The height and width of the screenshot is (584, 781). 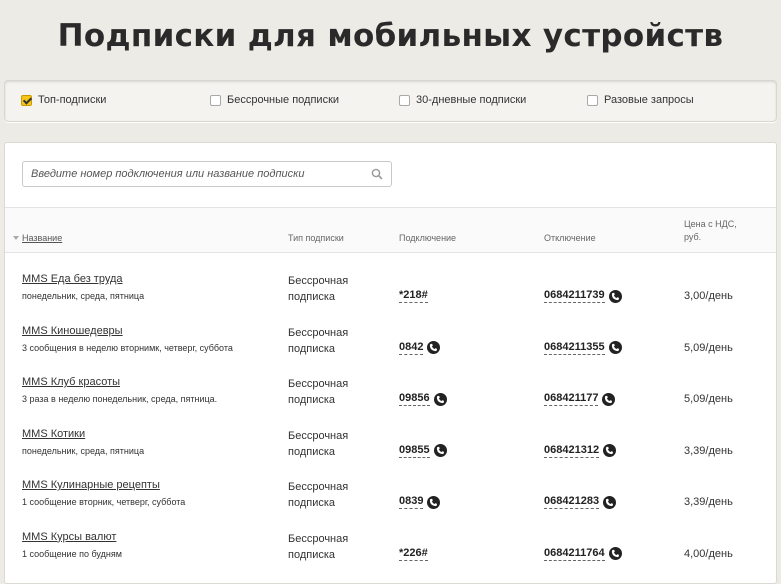 I want to click on subscription-name-link: MMS Котики, so click(x=53, y=434).